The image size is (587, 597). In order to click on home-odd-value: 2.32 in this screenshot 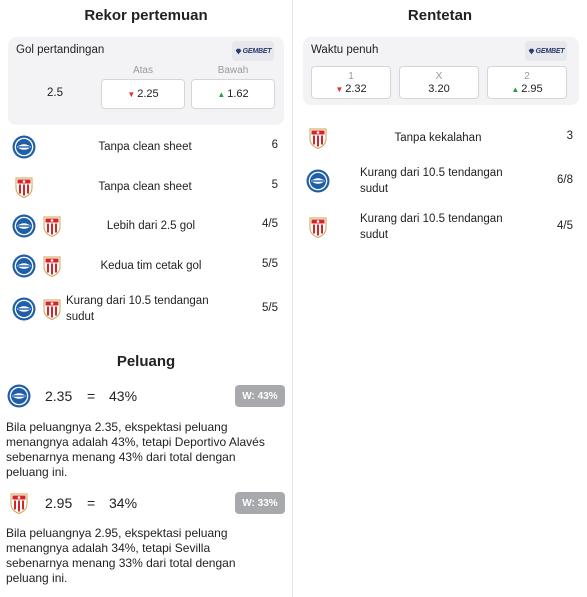, I will do `click(356, 88)`.